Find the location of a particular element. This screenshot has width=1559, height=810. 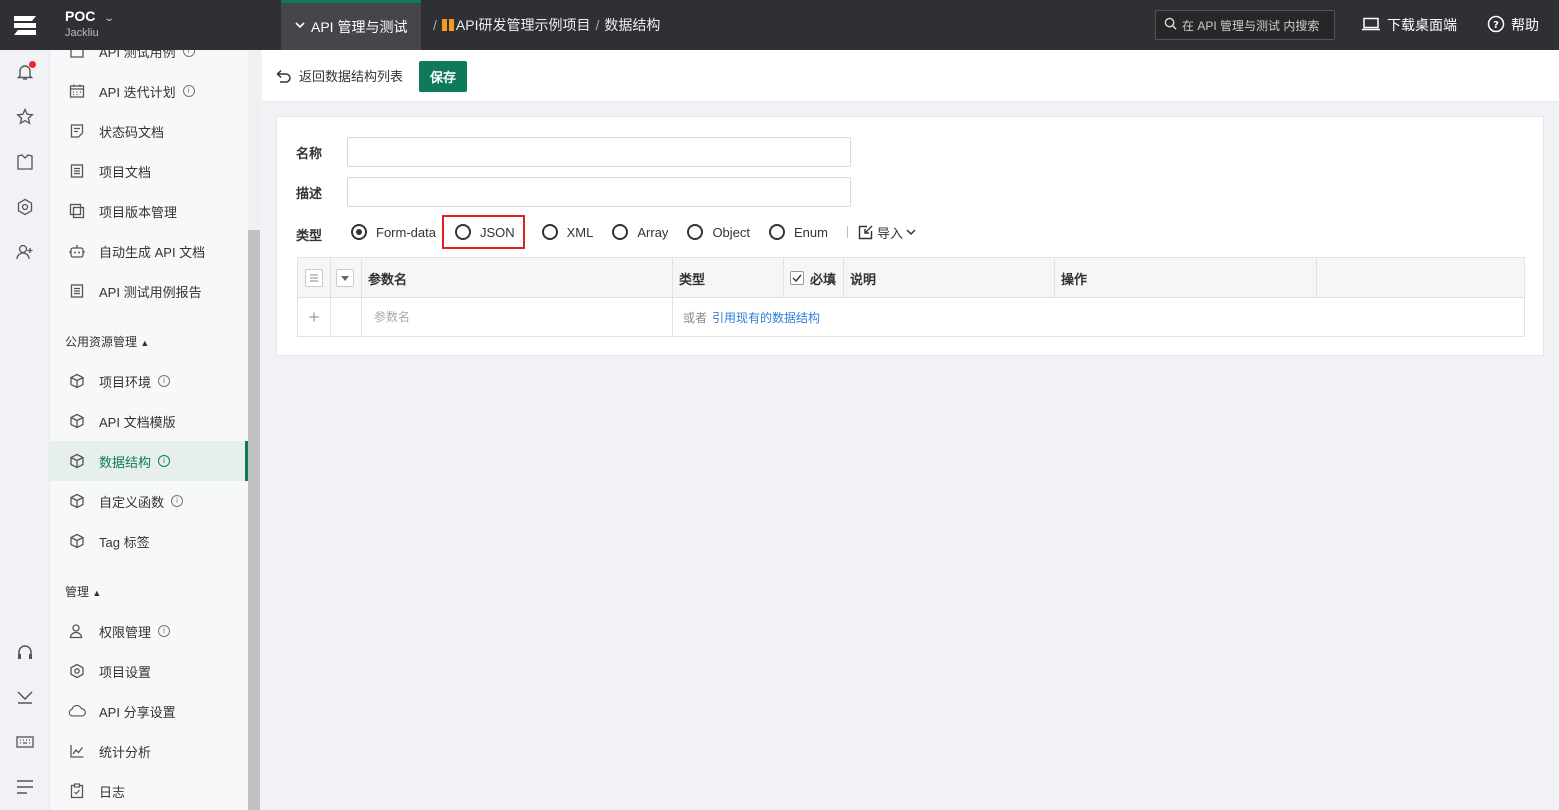

sidebar-item-test-case-report: API 测试用例报告 is located at coordinates (149, 291).